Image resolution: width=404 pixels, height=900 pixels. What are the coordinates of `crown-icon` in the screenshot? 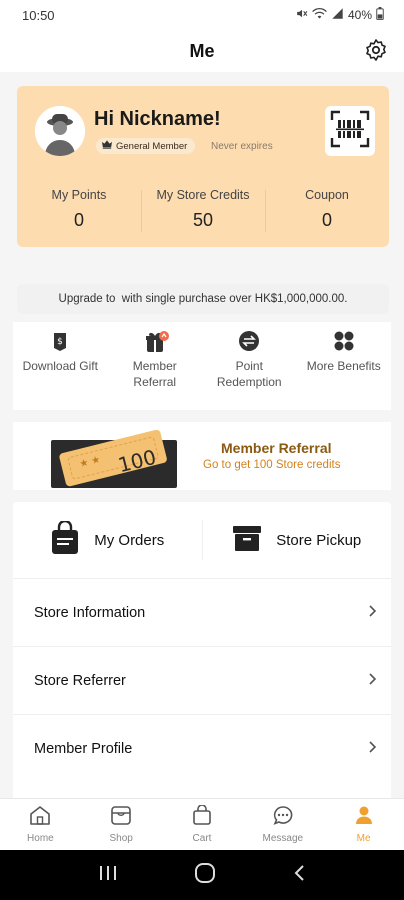 It's located at (107, 146).